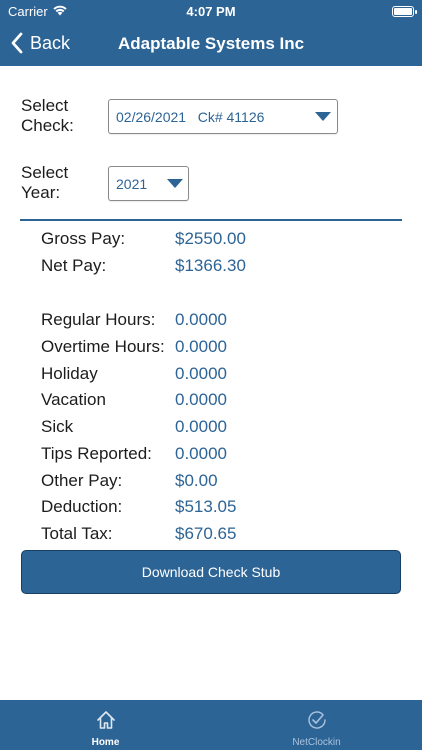 The height and width of the screenshot is (750, 422). What do you see at coordinates (96, 453) in the screenshot?
I see `row-label: Tips Reported:` at bounding box center [96, 453].